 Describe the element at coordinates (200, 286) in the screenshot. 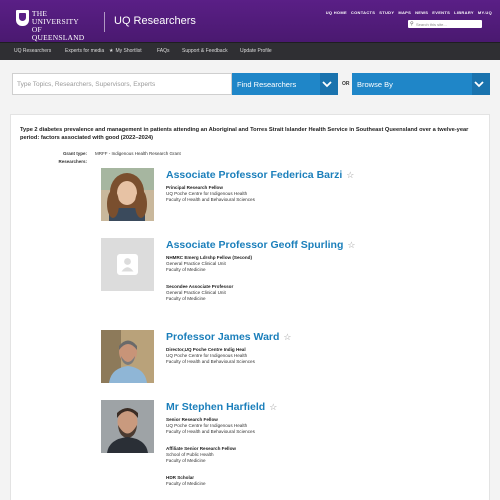

I see `role-title: Secondee Associate Professor` at that location.